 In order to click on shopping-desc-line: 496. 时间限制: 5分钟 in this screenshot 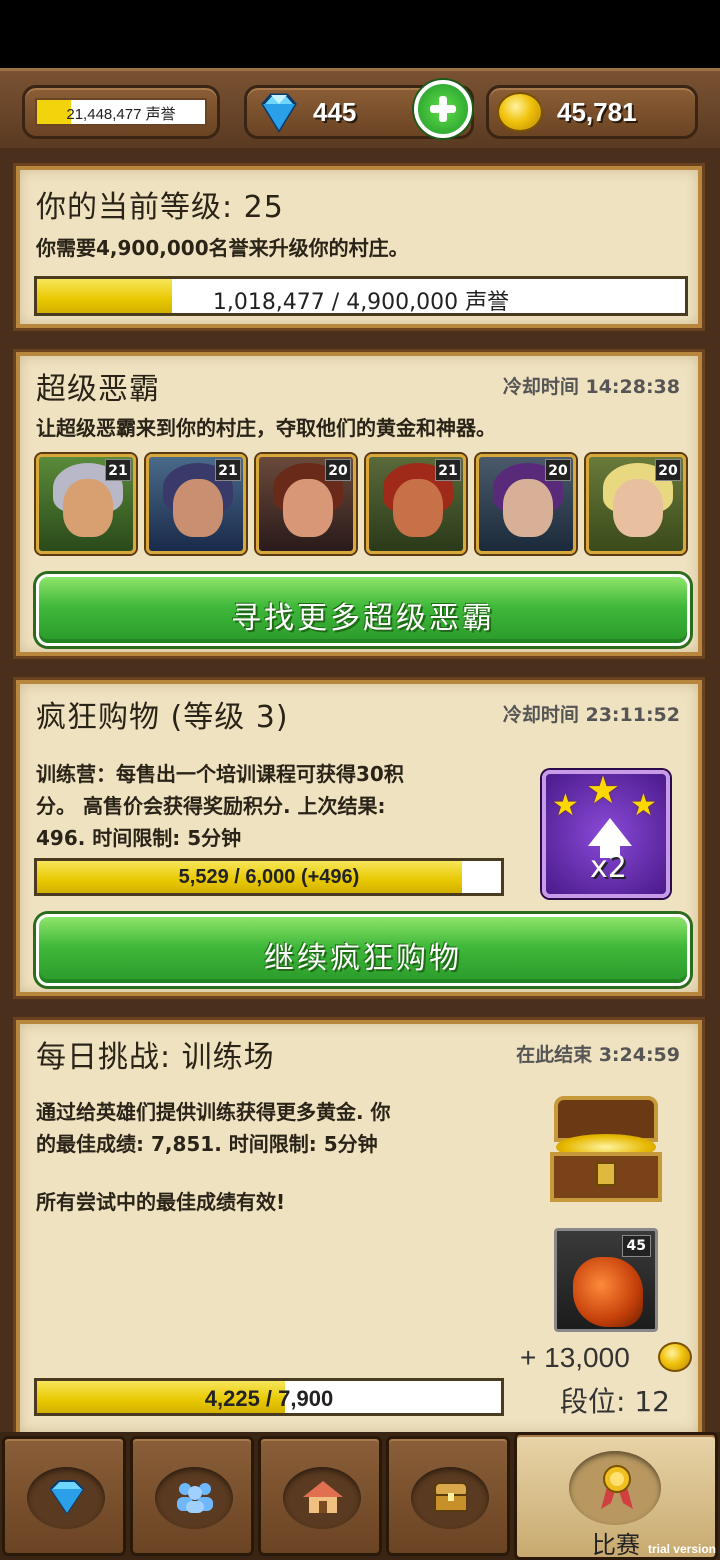, I will do `click(139, 838)`.